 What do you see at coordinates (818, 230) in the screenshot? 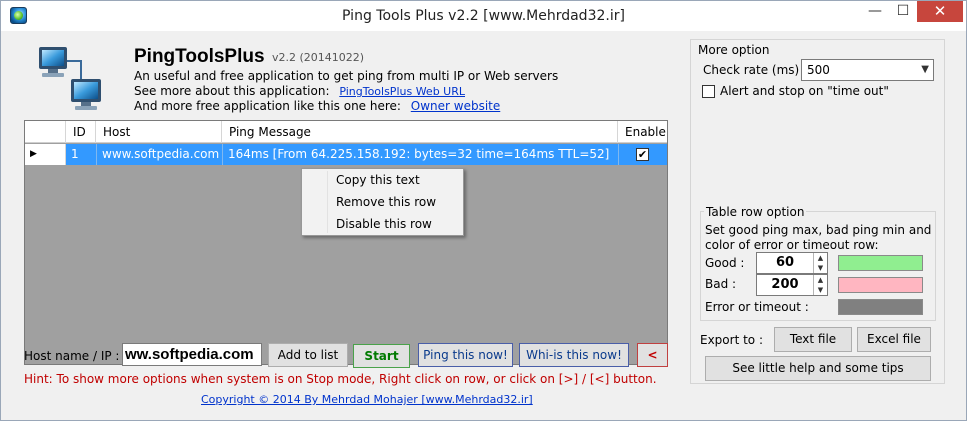
I see `table-row-option-desc-1: Set good ping max, bad ping min and` at bounding box center [818, 230].